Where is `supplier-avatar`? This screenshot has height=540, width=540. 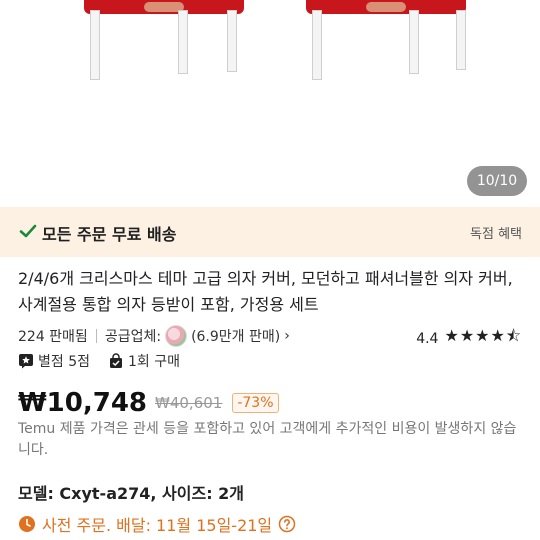 supplier-avatar is located at coordinates (176, 336).